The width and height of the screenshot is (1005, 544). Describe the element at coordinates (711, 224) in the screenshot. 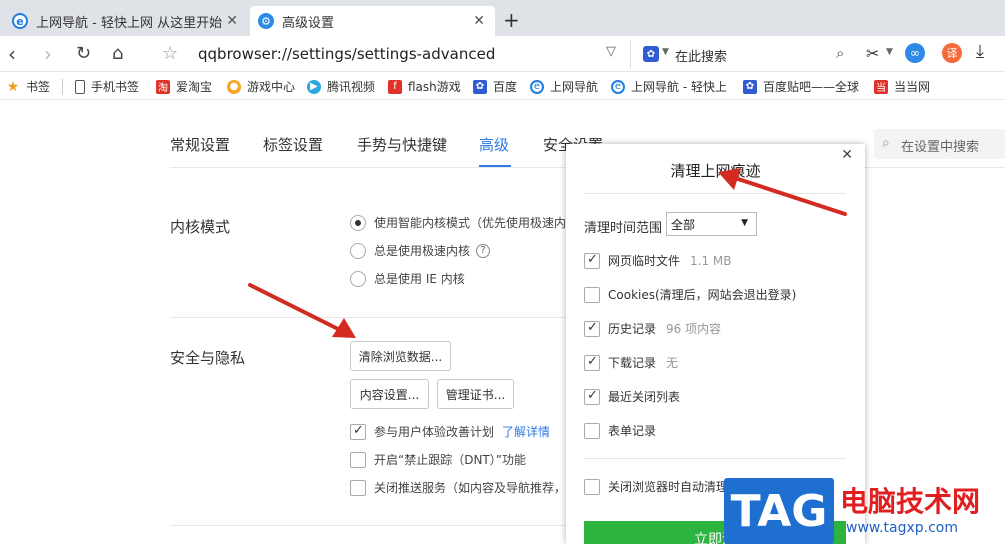

I see `time-range-select: 全部 ▼` at that location.